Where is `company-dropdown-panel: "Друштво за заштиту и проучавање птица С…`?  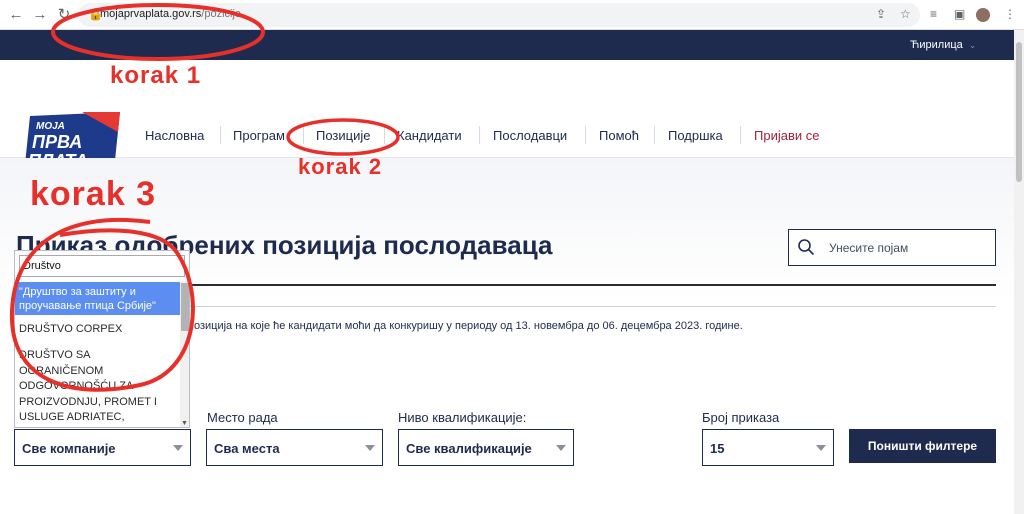 company-dropdown-panel: "Друштво за заштиту и проучавање птица С… is located at coordinates (102, 339).